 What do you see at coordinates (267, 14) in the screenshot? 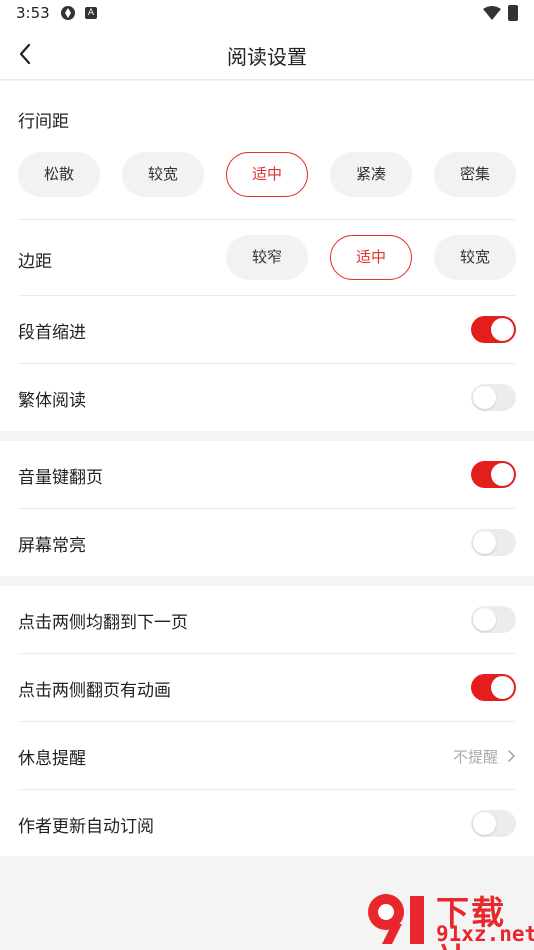
I see `status-bar: 3:53 A` at bounding box center [267, 14].